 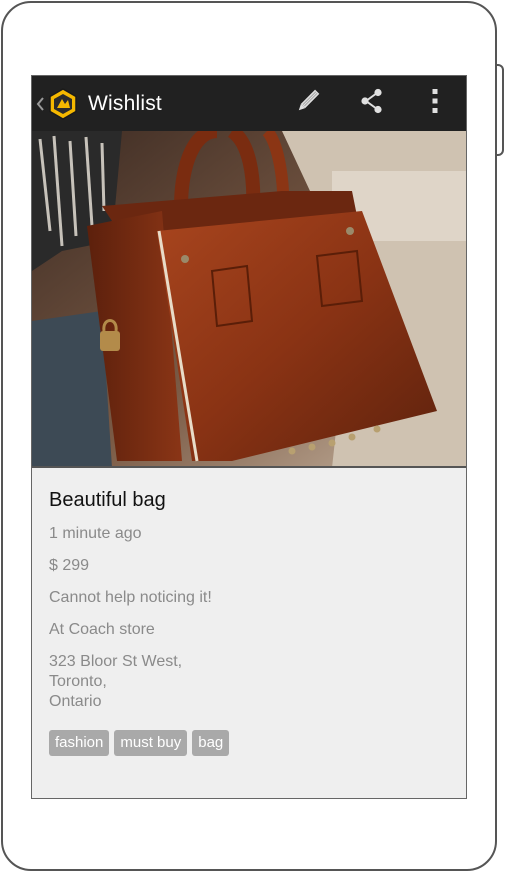 I want to click on up-navigation-button: Wishlist, so click(x=97, y=103).